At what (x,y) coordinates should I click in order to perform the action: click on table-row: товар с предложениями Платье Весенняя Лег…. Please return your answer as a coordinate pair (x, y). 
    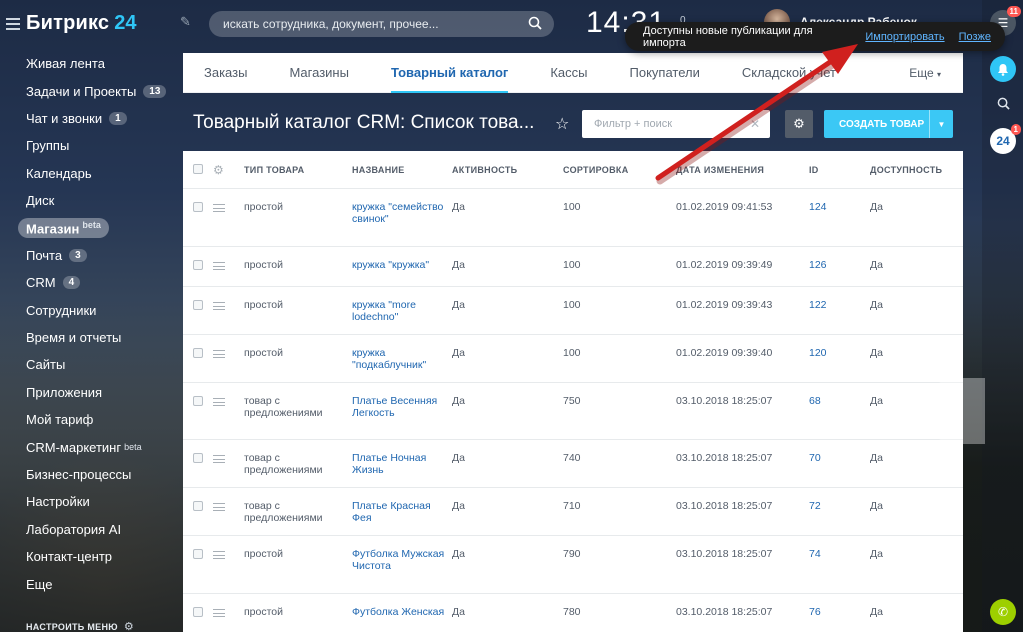
    Looking at the image, I should click on (573, 411).